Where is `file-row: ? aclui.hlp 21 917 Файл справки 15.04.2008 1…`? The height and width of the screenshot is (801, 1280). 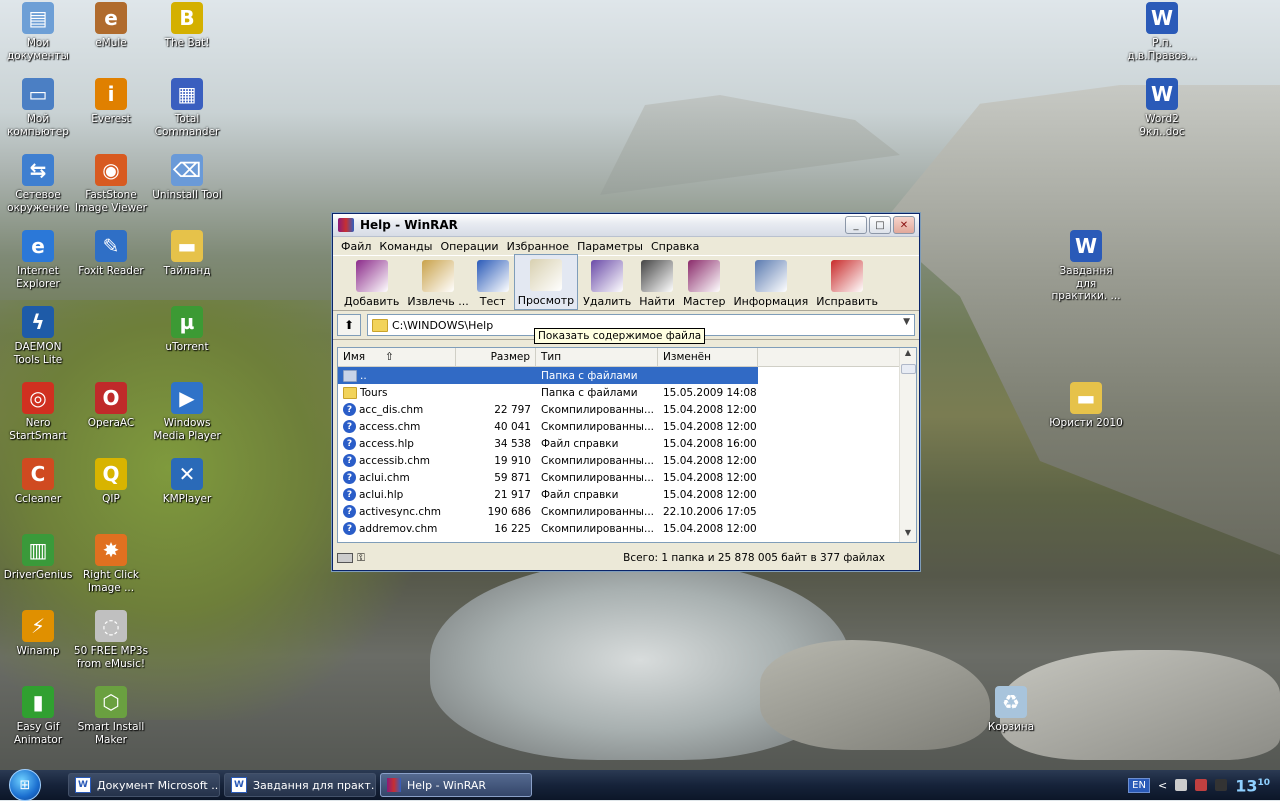 file-row: ? aclui.hlp 21 917 Файл справки 15.04.2008 1… is located at coordinates (627, 494).